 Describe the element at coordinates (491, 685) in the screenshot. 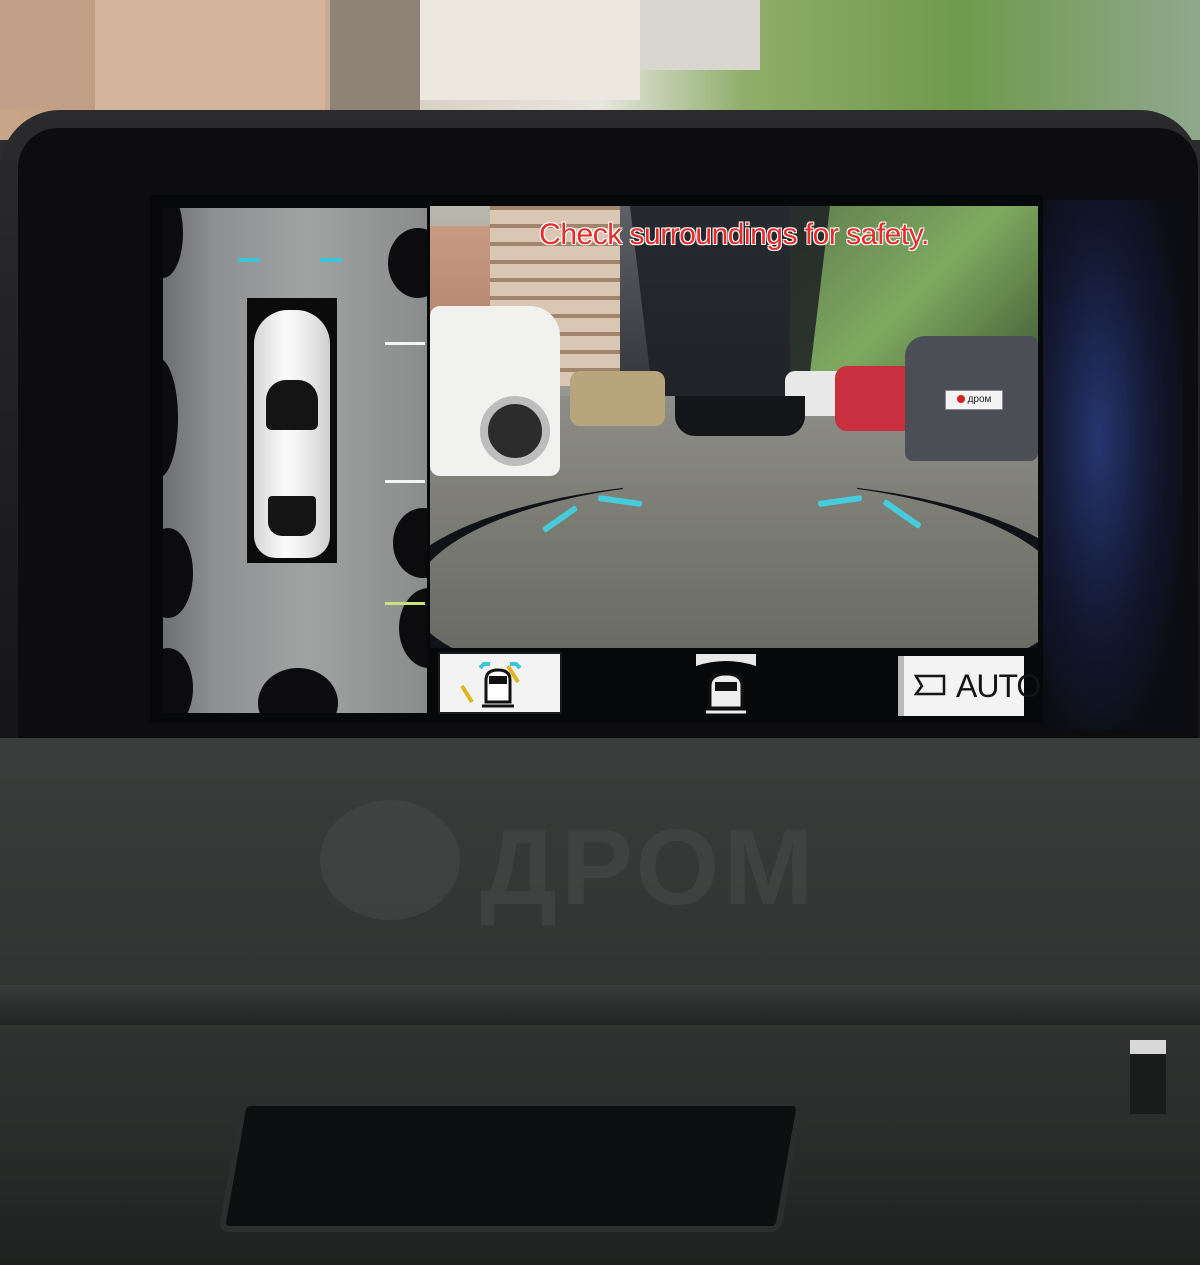

I see `car-top-view-with-guides-icon` at that location.